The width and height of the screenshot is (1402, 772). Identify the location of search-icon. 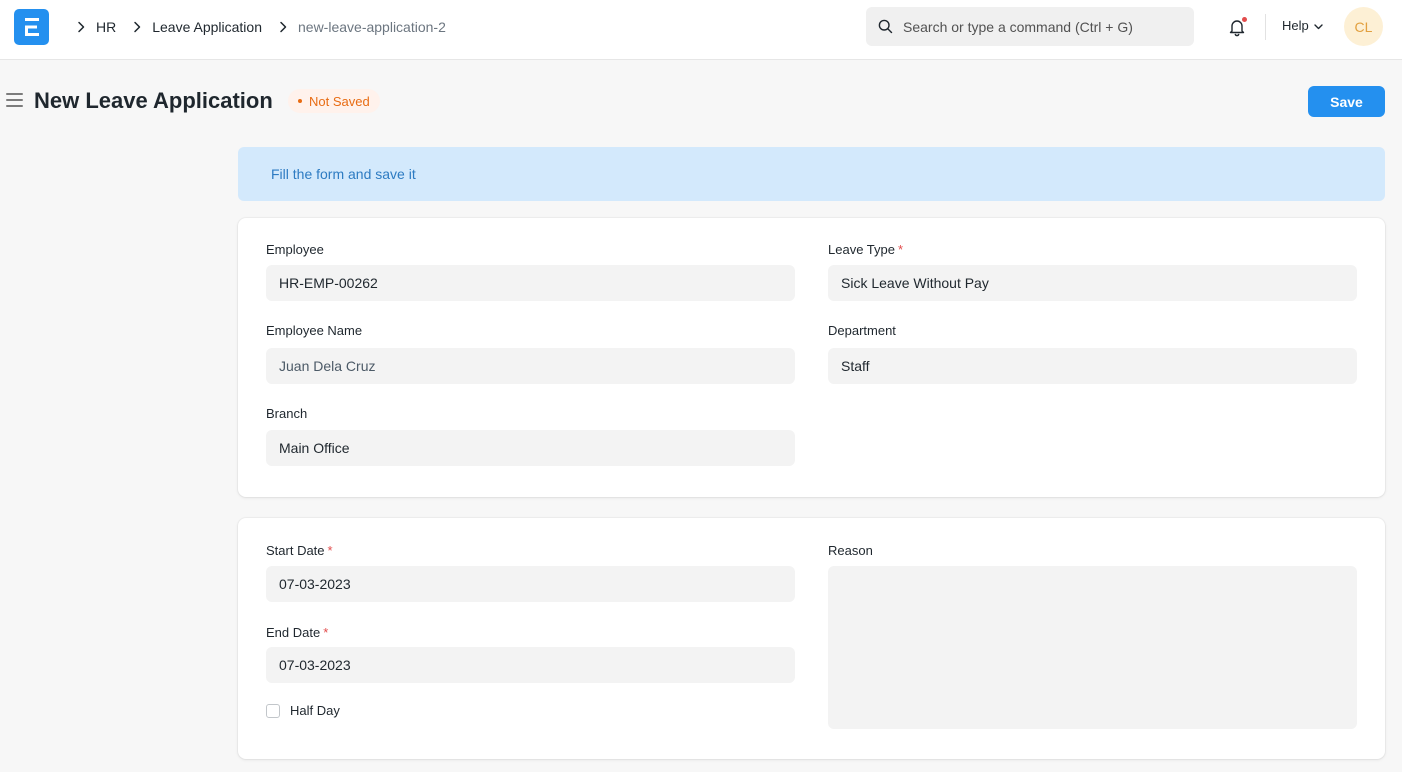
(885, 29).